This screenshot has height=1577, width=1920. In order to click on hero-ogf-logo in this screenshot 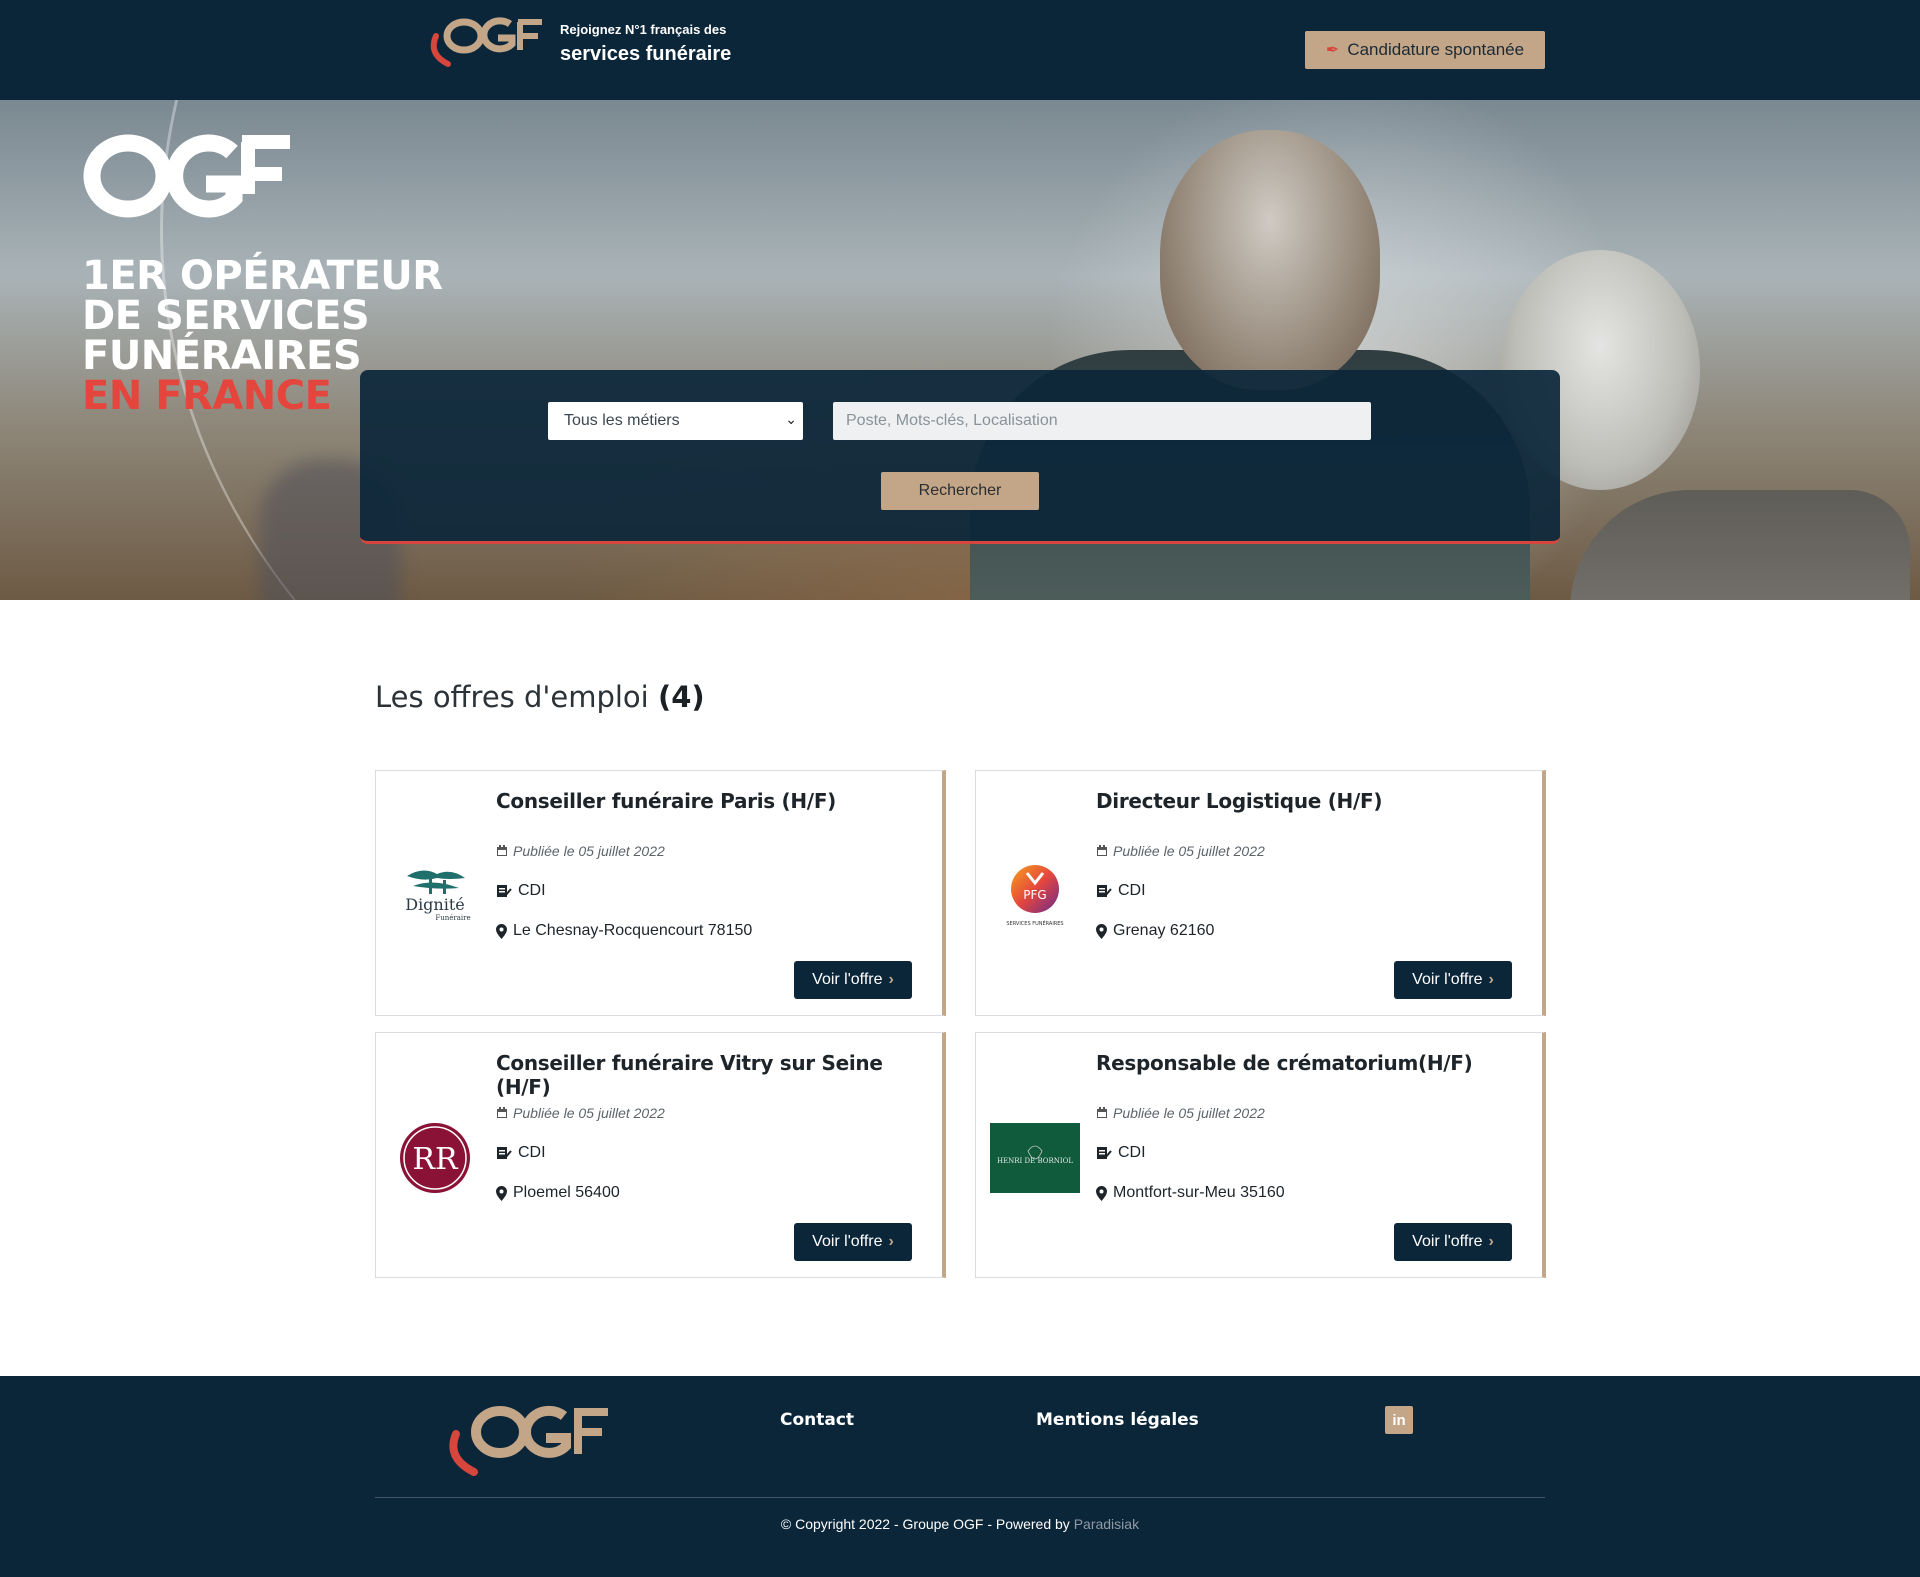, I will do `click(186, 176)`.